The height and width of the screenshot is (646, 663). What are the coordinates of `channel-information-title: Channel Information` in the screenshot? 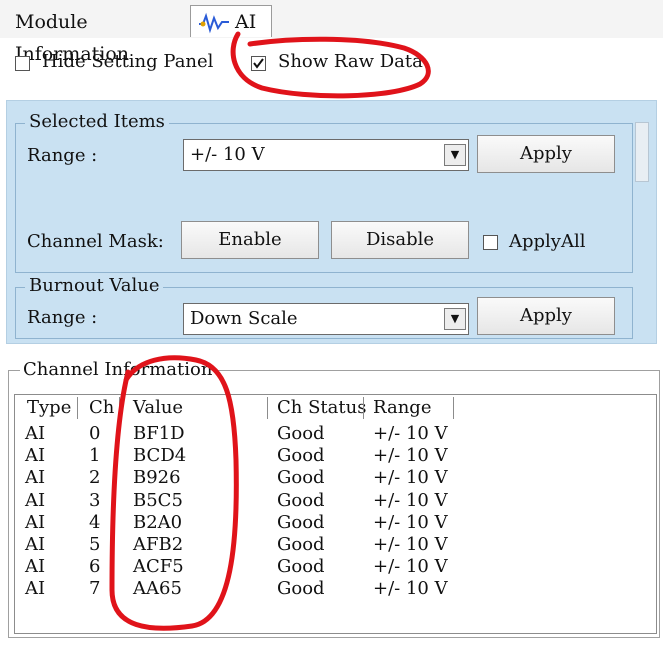 It's located at (118, 369).